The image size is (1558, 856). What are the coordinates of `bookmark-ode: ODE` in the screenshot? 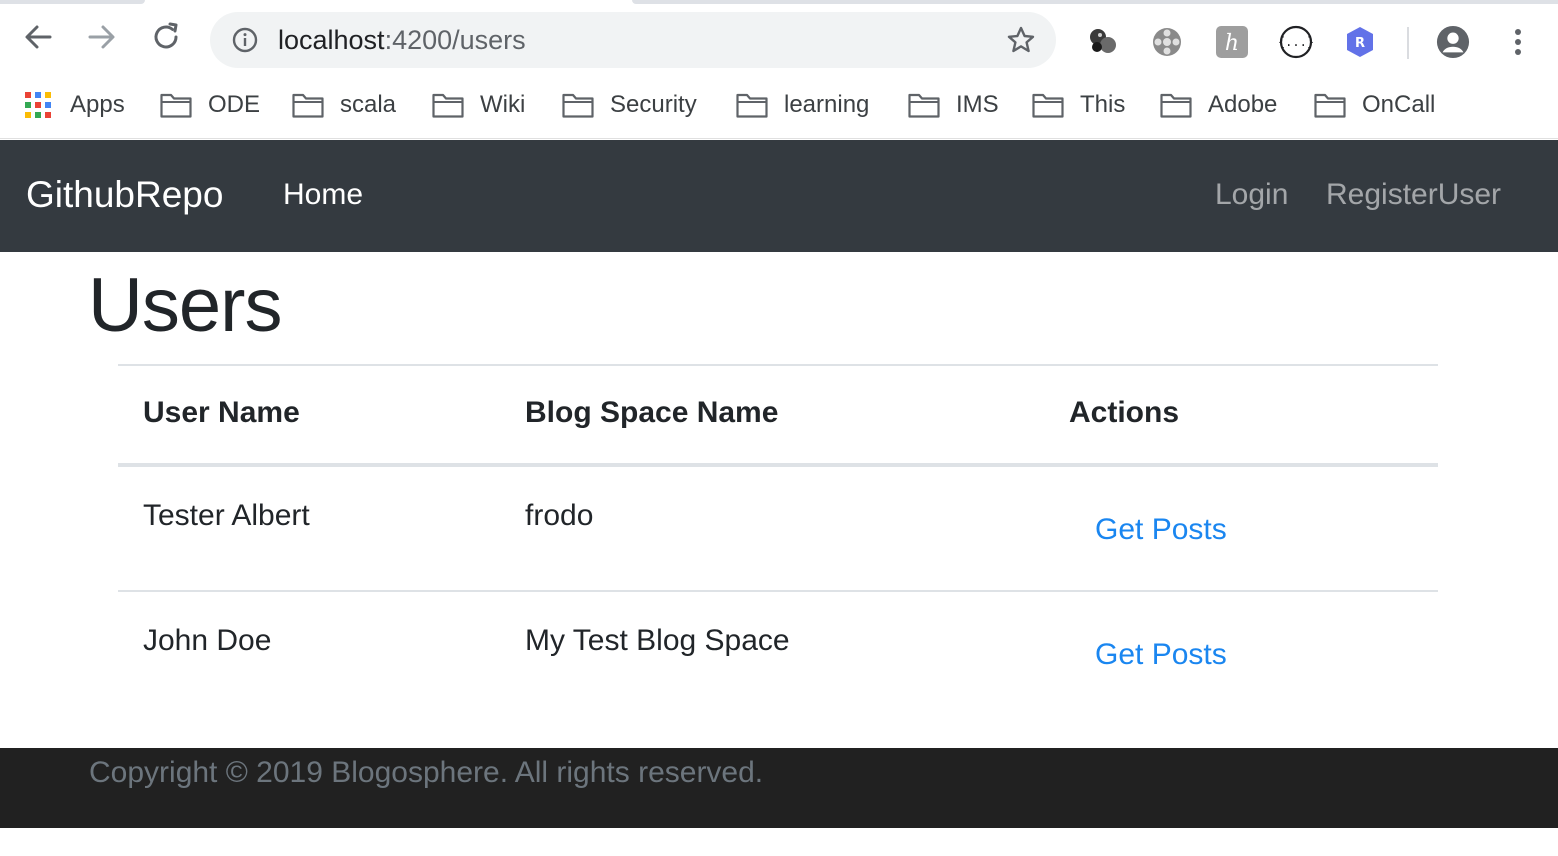 It's located at (210, 105).